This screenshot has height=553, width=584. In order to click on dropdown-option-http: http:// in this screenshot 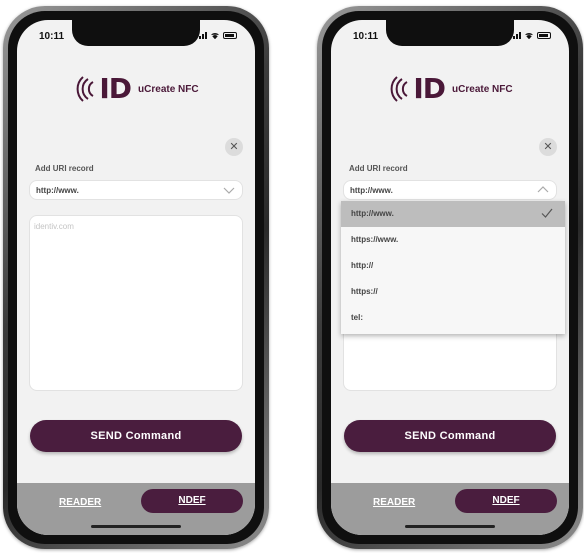, I will do `click(453, 266)`.